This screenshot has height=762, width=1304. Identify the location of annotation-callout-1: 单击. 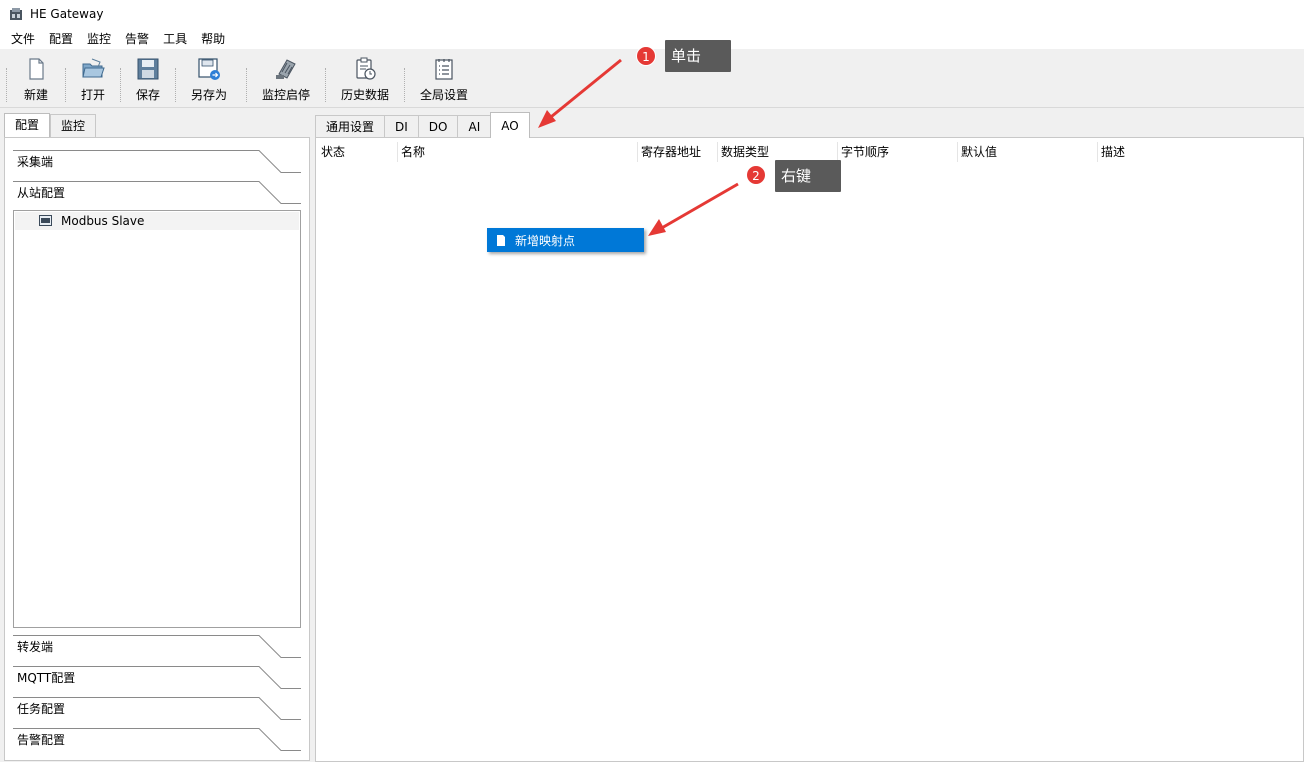
(698, 56).